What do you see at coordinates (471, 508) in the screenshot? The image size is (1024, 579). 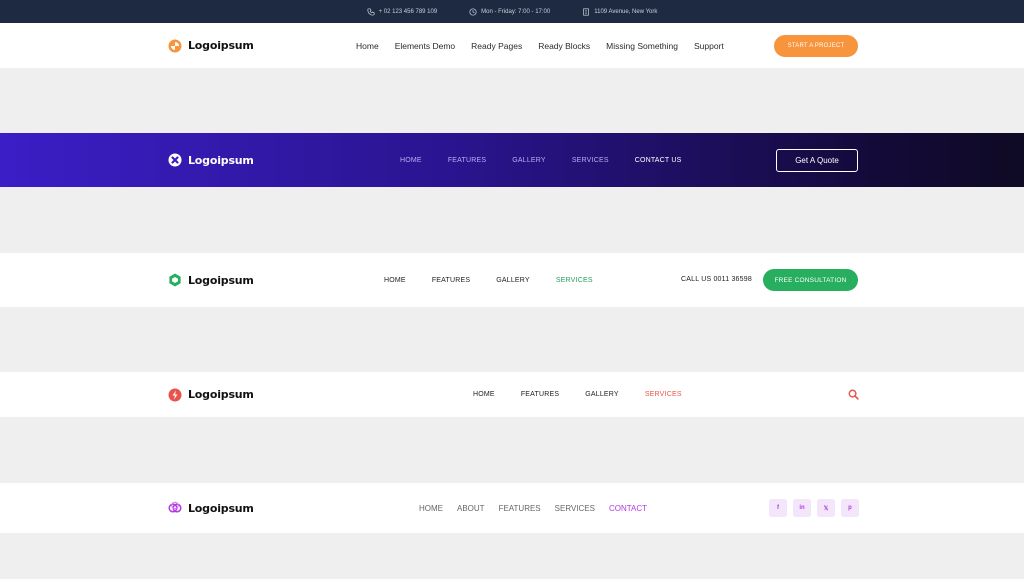 I see `nav-about: ABOUT` at bounding box center [471, 508].